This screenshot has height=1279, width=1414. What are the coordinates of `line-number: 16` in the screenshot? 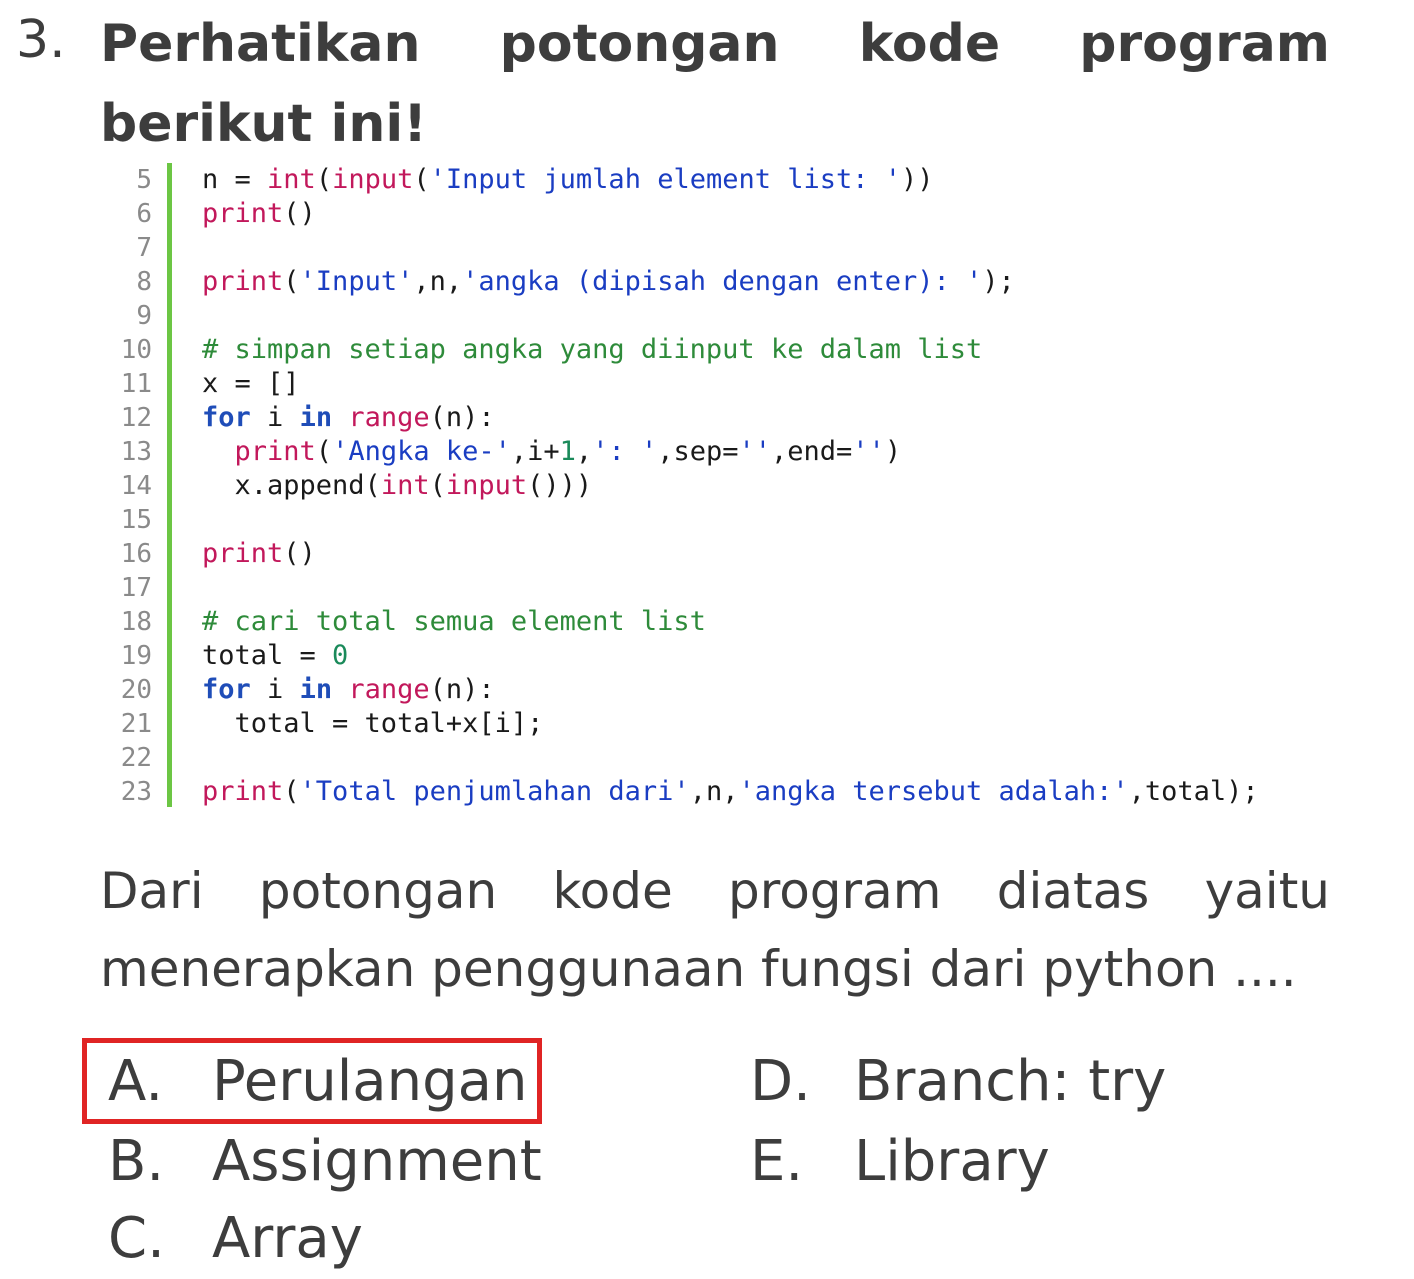 It's located at (136, 554).